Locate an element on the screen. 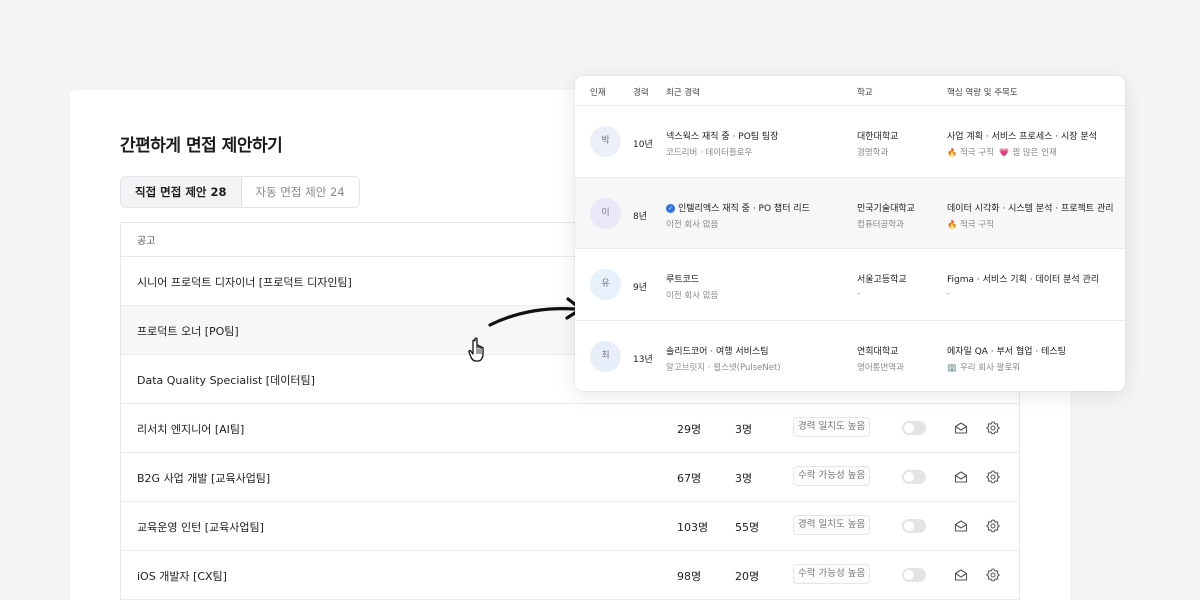 This screenshot has width=1200, height=600. recommended-count: 20명 is located at coordinates (747, 576).